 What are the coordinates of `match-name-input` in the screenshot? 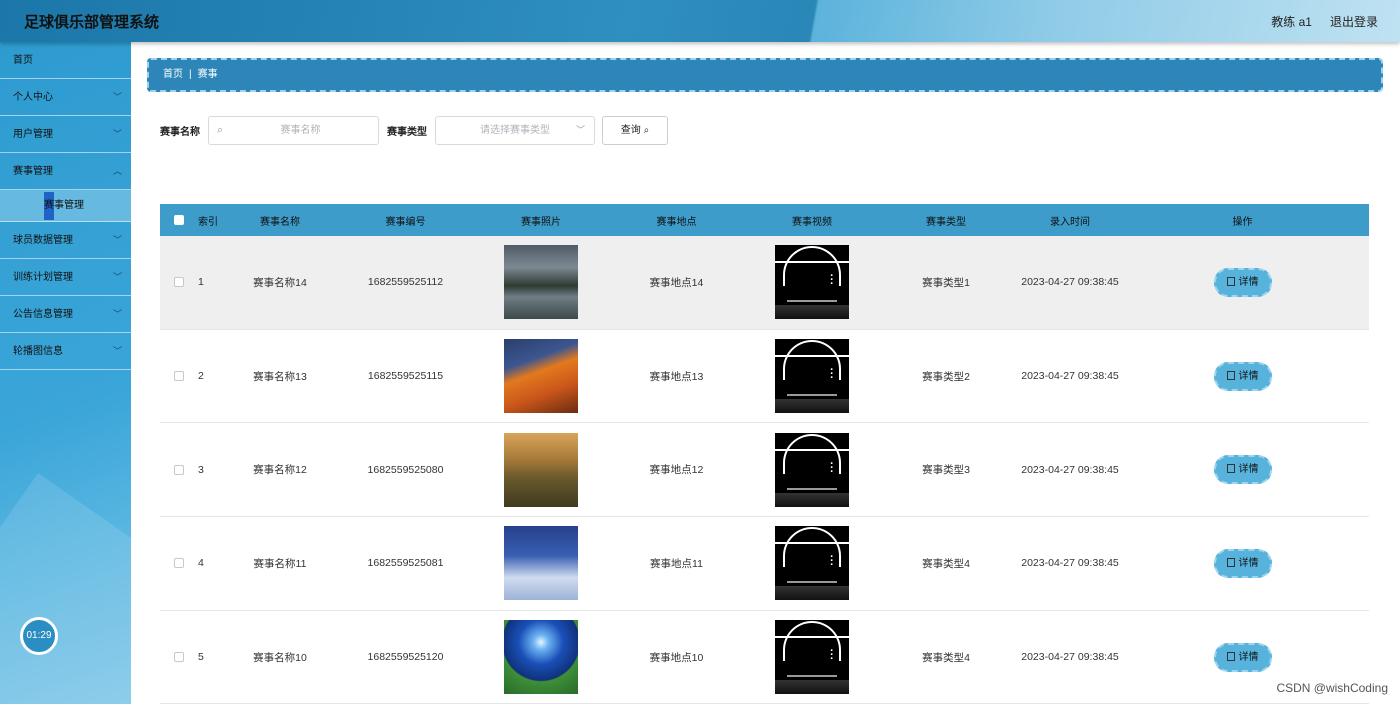 It's located at (293, 130).